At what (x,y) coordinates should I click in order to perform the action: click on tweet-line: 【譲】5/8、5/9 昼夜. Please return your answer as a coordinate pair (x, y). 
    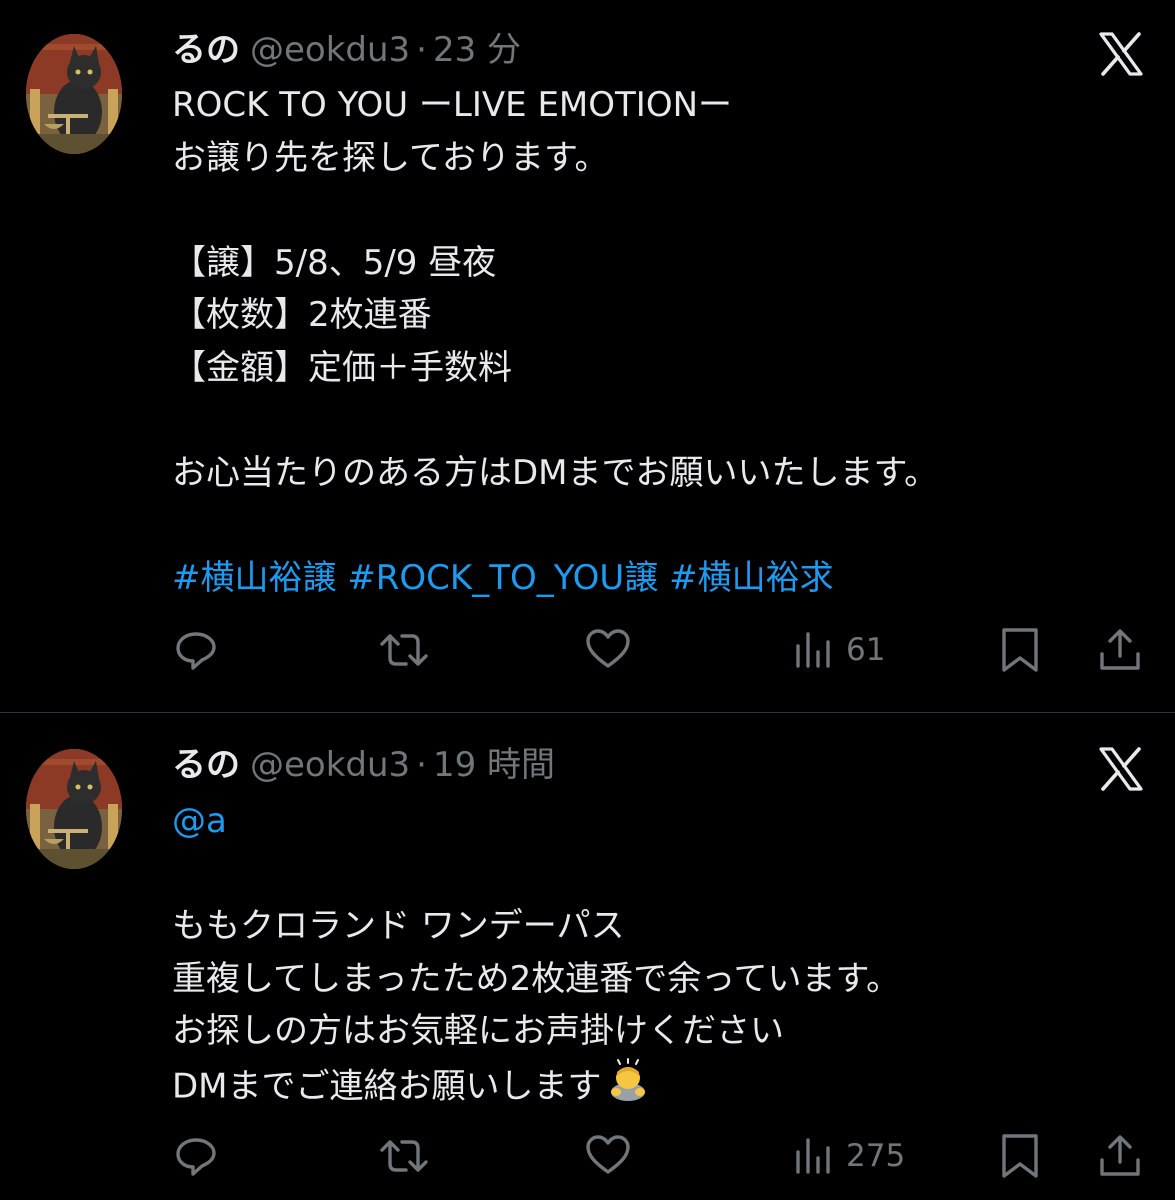
    Looking at the image, I should click on (334, 262).